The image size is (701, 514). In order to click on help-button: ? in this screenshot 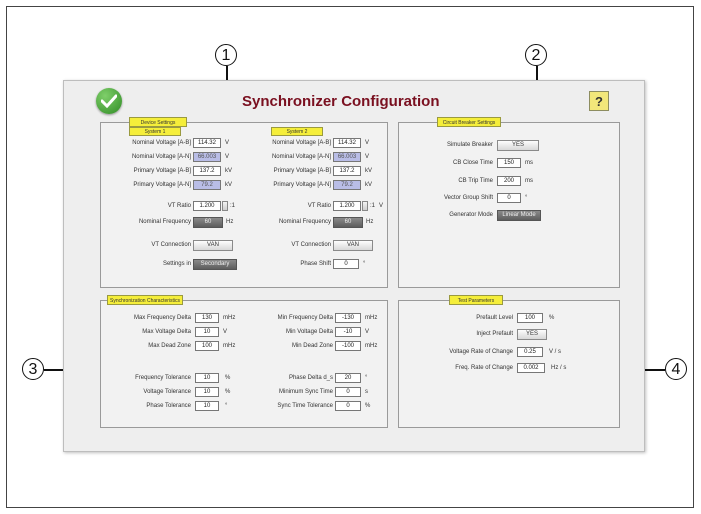, I will do `click(599, 101)`.